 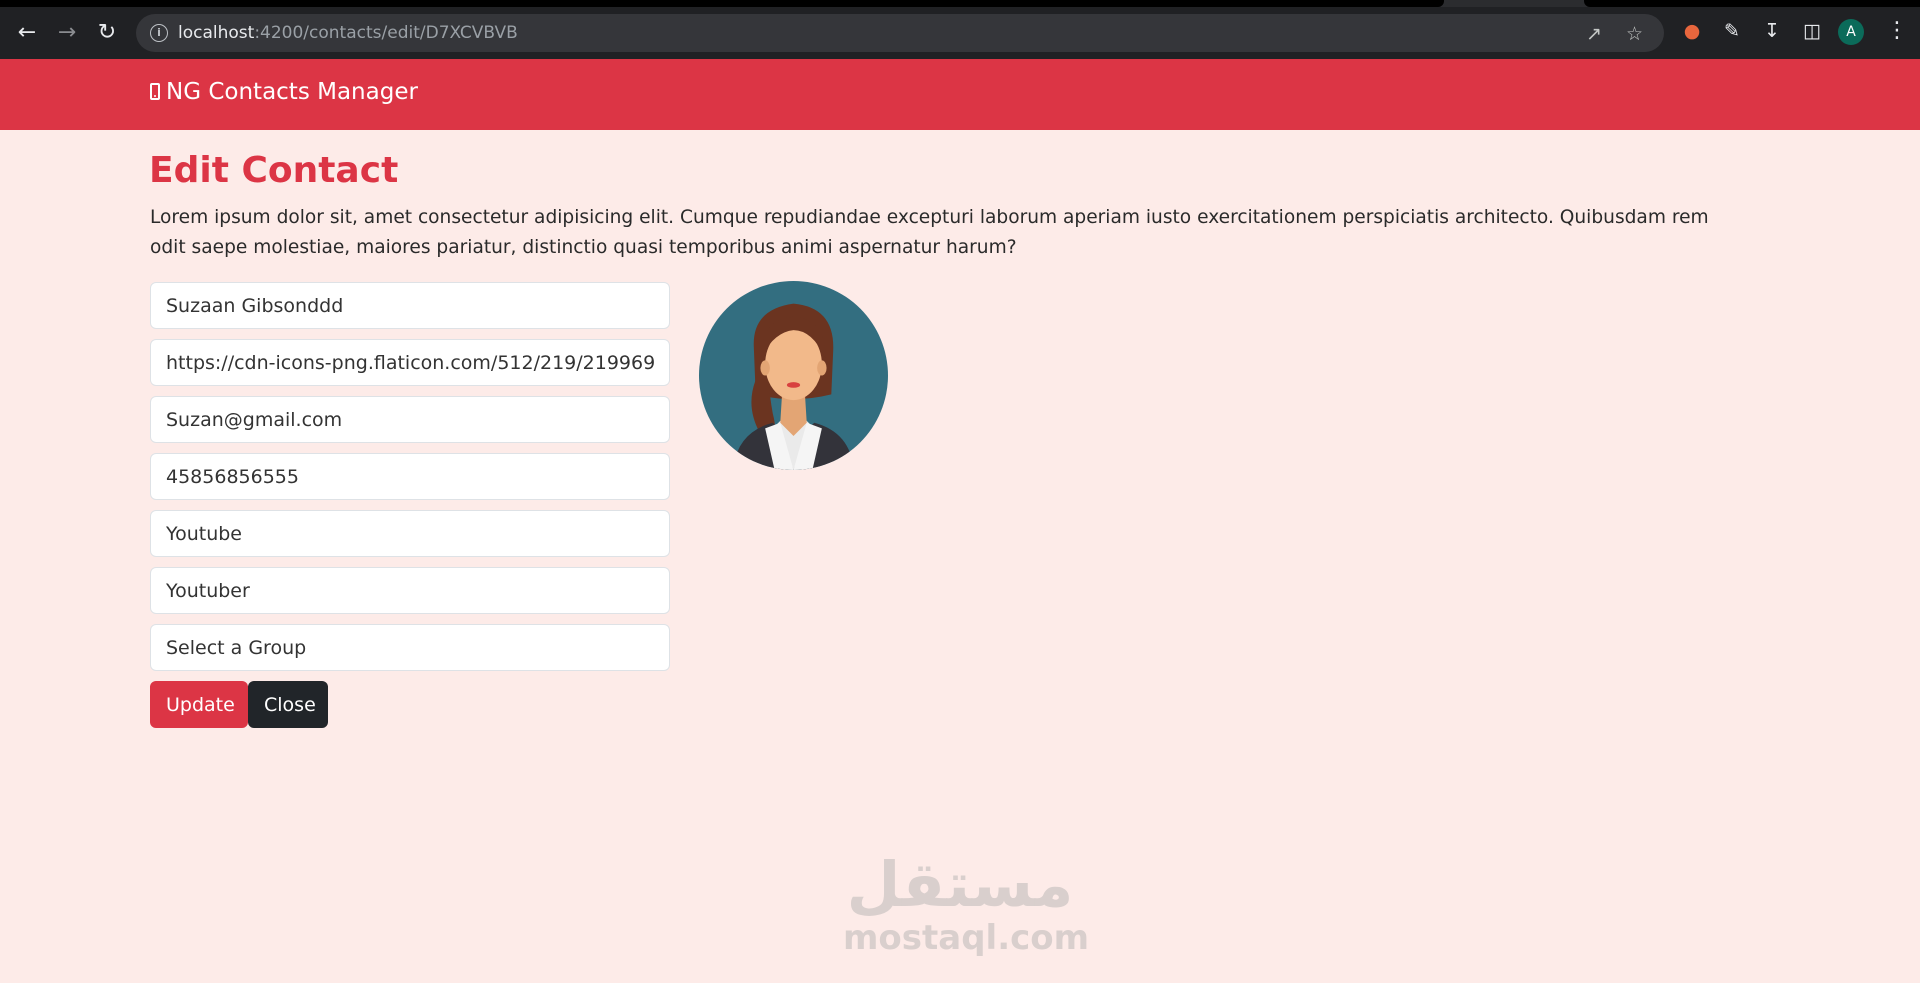 What do you see at coordinates (1692, 31) in the screenshot?
I see `extension-fire-icon: ●` at bounding box center [1692, 31].